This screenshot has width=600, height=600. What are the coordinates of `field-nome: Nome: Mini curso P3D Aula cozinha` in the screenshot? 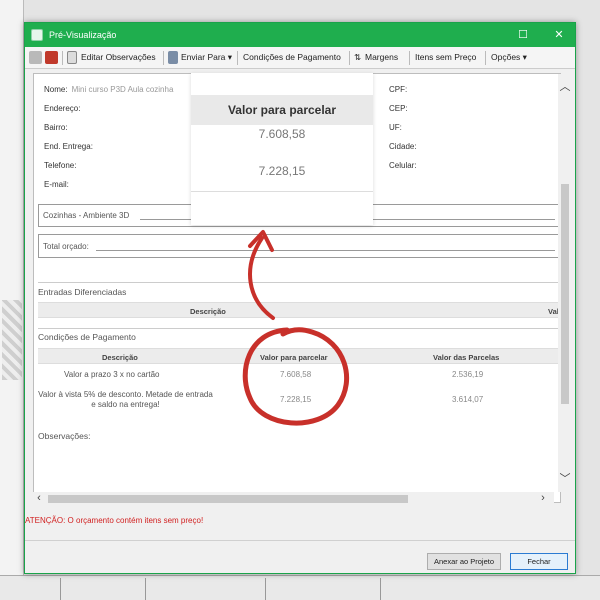 It's located at (108, 89).